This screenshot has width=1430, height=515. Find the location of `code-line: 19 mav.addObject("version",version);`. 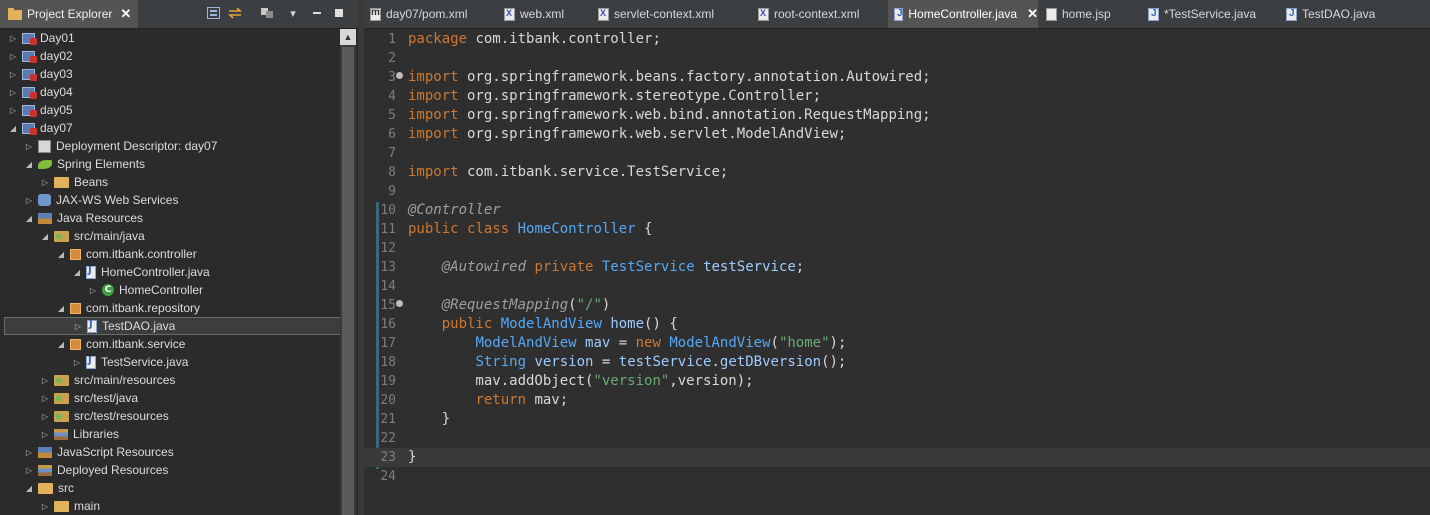

code-line: 19 mav.addObject("version",version); is located at coordinates (897, 381).